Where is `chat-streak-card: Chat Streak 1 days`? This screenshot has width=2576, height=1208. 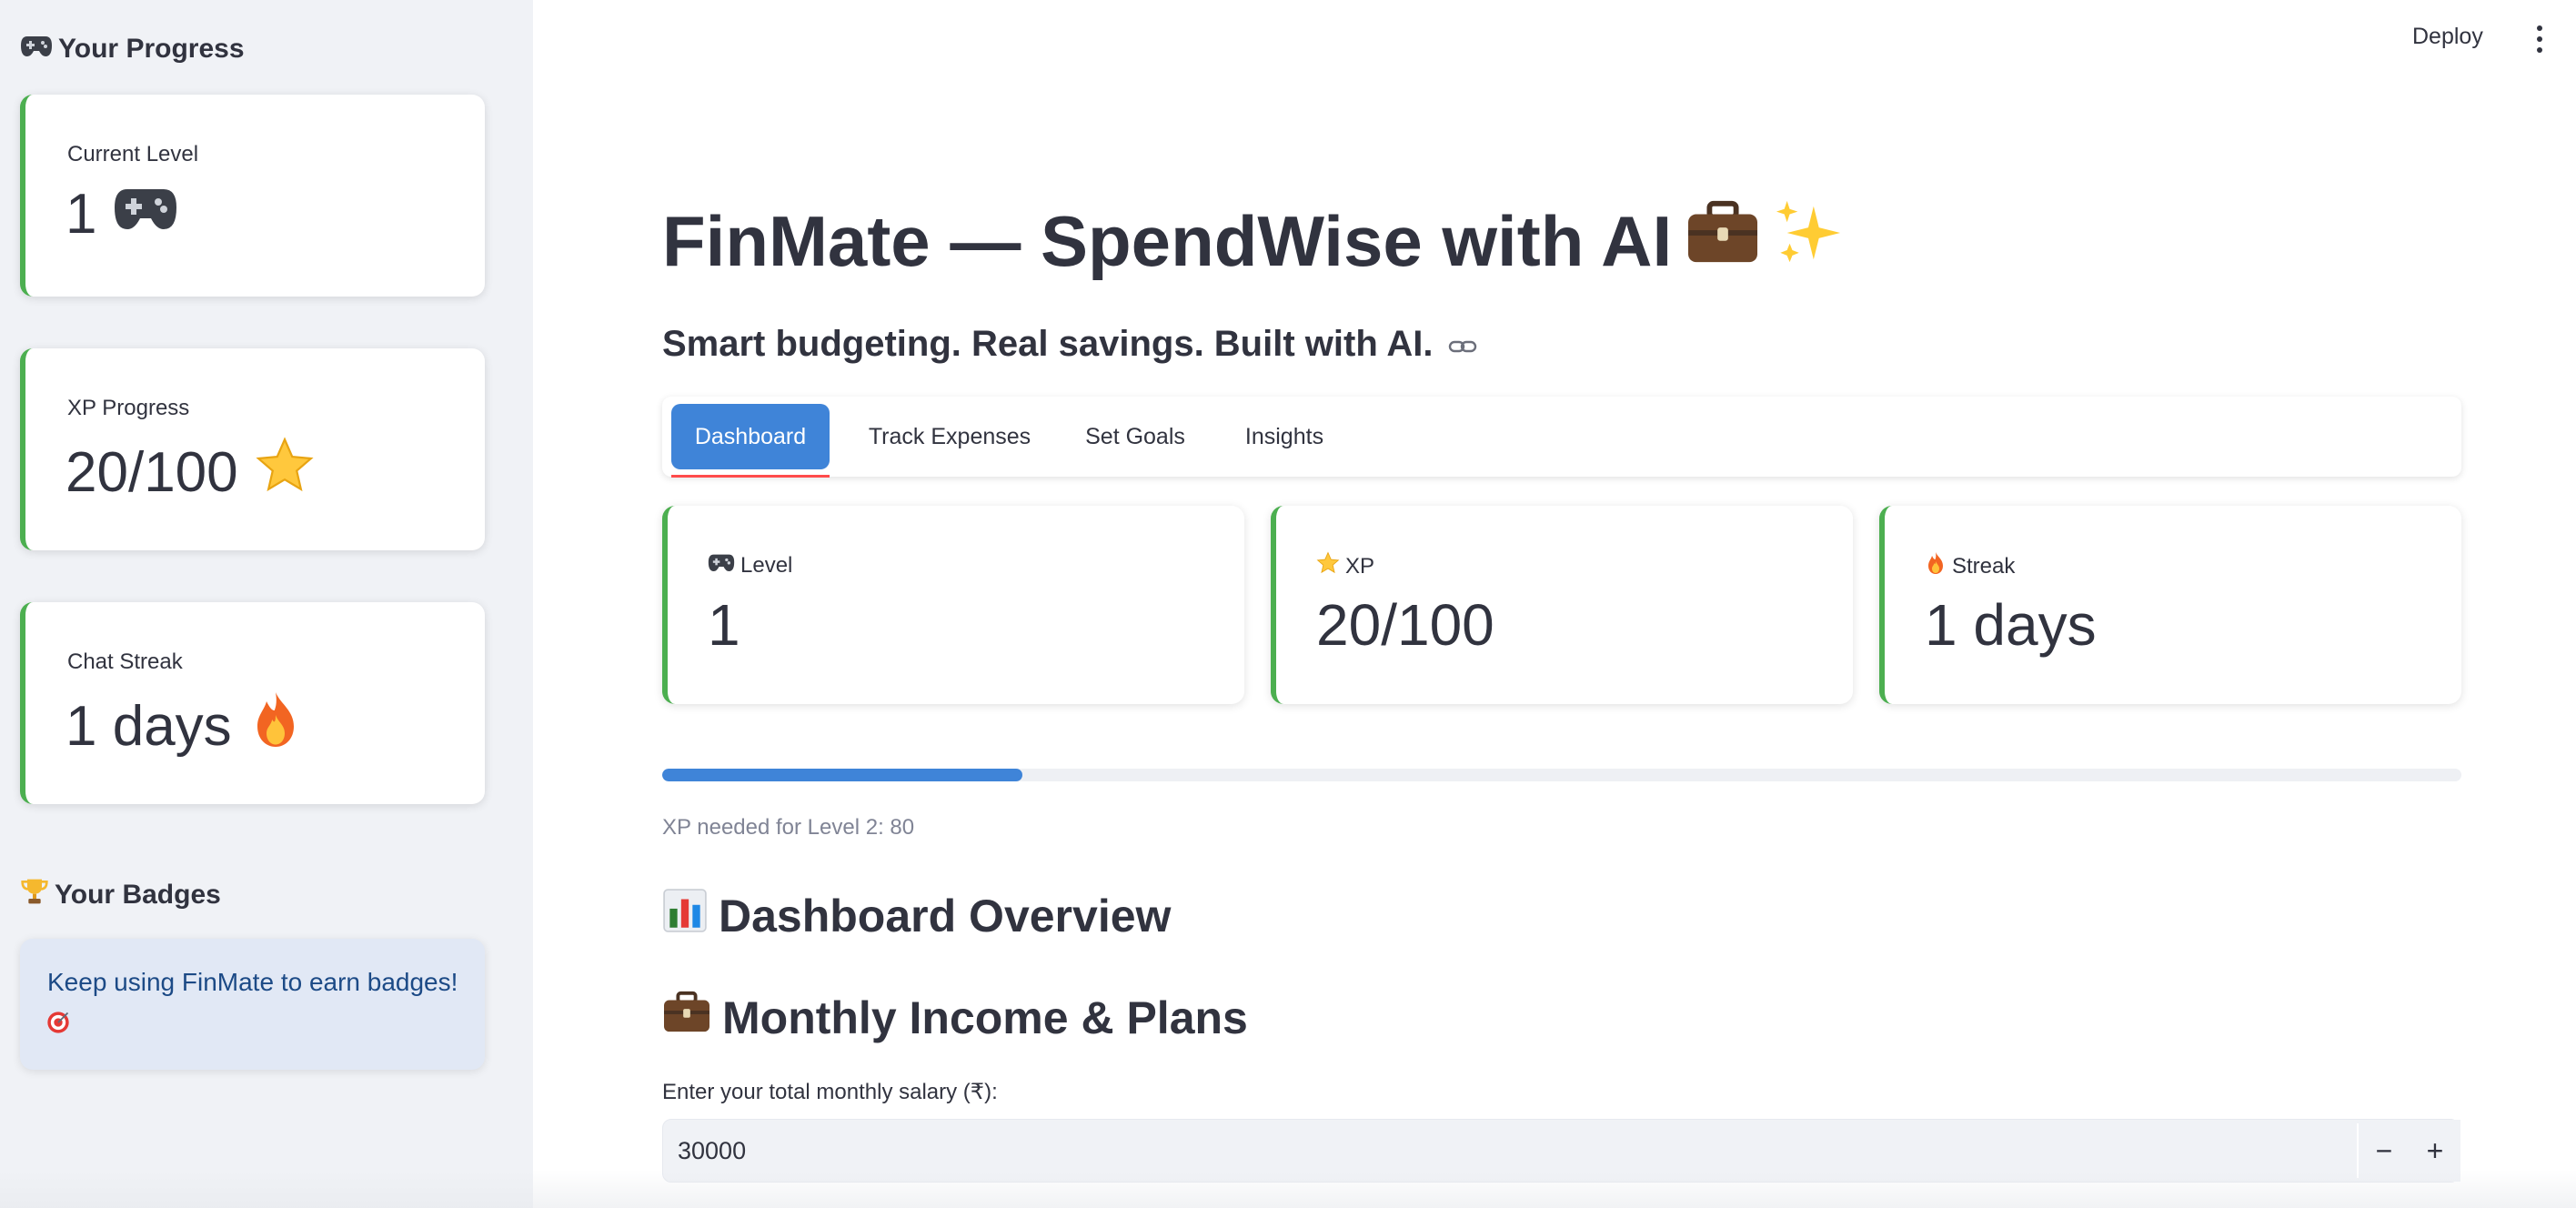
chat-streak-card: Chat Streak 1 days is located at coordinates (252, 703).